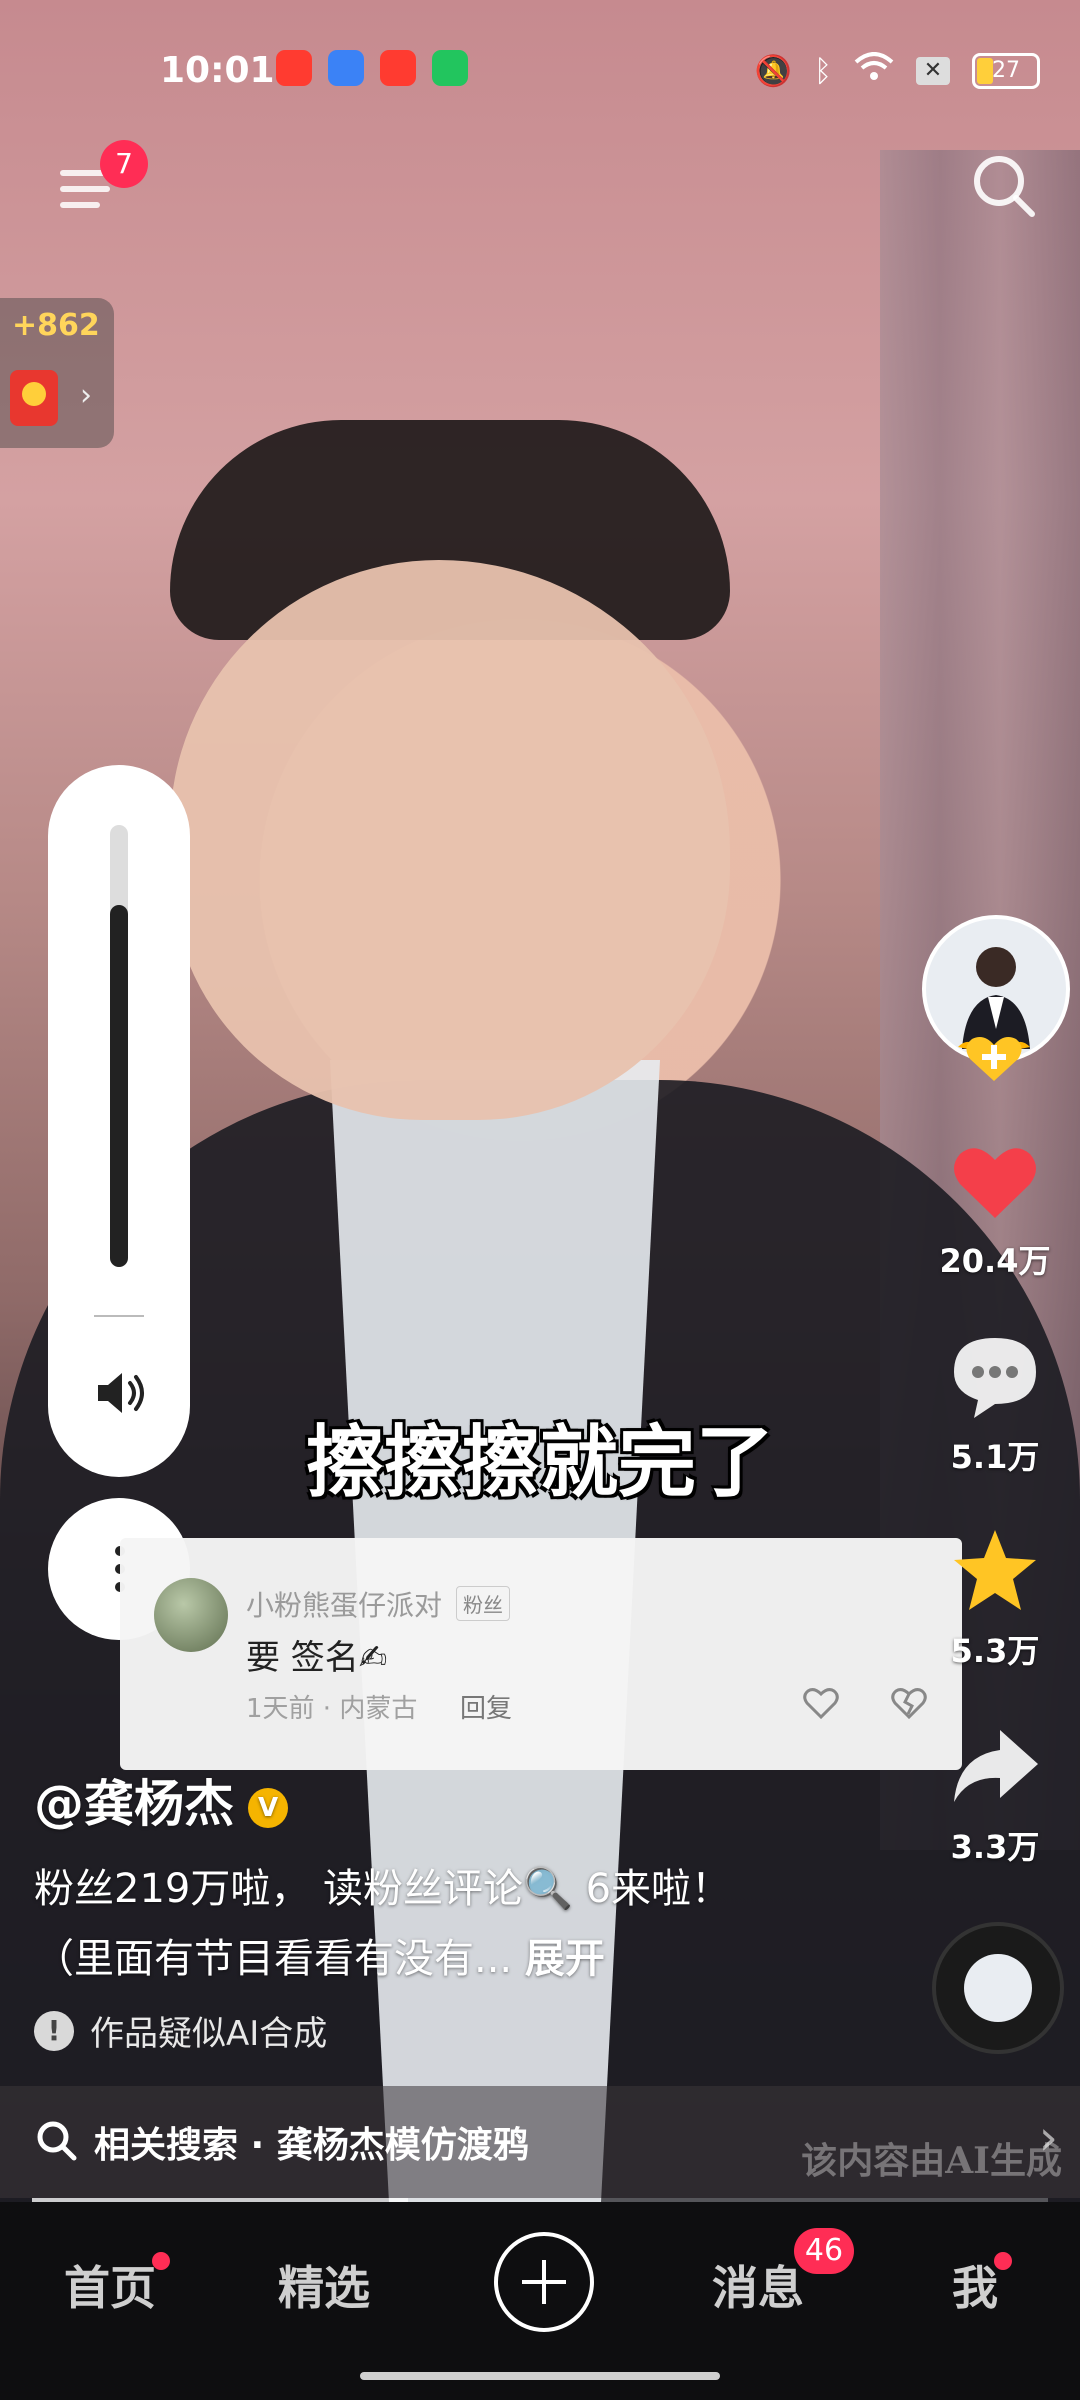 Image resolution: width=1080 pixels, height=2400 pixels. What do you see at coordinates (539, 1463) in the screenshot?
I see `video-subtitle: 擦擦擦就完了` at bounding box center [539, 1463].